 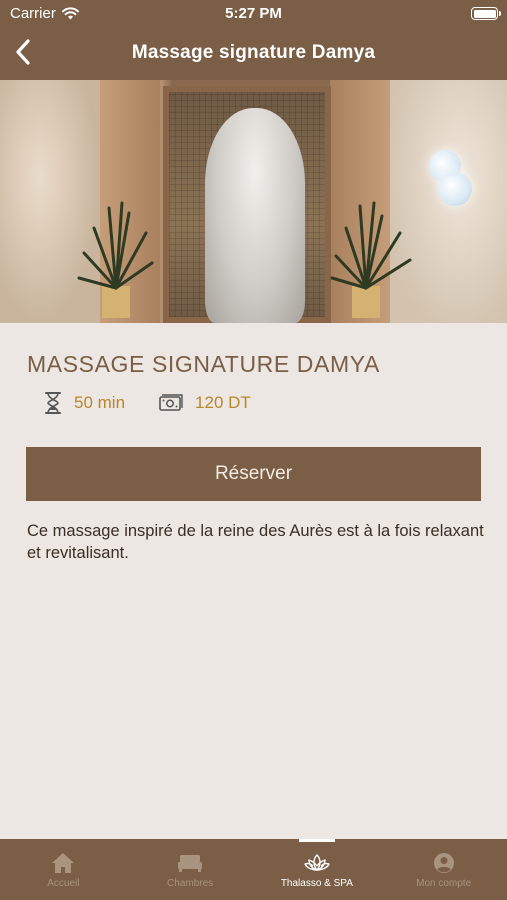 What do you see at coordinates (316, 883) in the screenshot?
I see `tab-label: Thalasso & SPA` at bounding box center [316, 883].